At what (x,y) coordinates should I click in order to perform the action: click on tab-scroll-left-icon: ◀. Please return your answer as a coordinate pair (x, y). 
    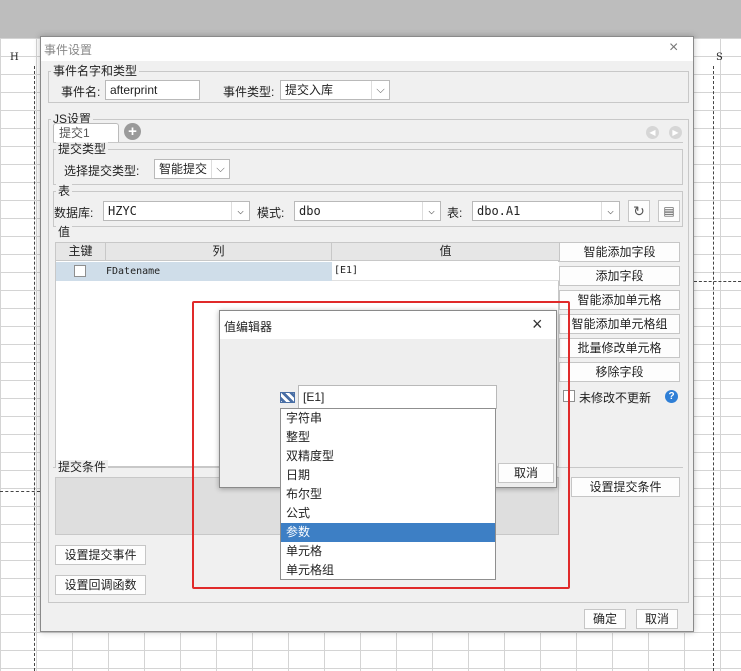
    Looking at the image, I should click on (652, 132).